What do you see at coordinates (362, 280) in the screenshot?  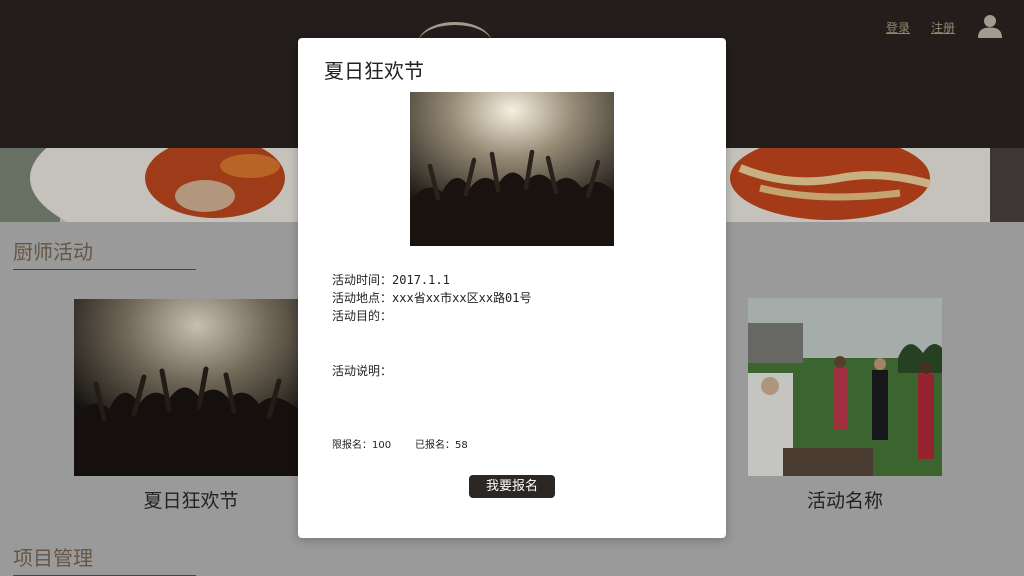 I see `activity-time-label: 活动时间：` at bounding box center [362, 280].